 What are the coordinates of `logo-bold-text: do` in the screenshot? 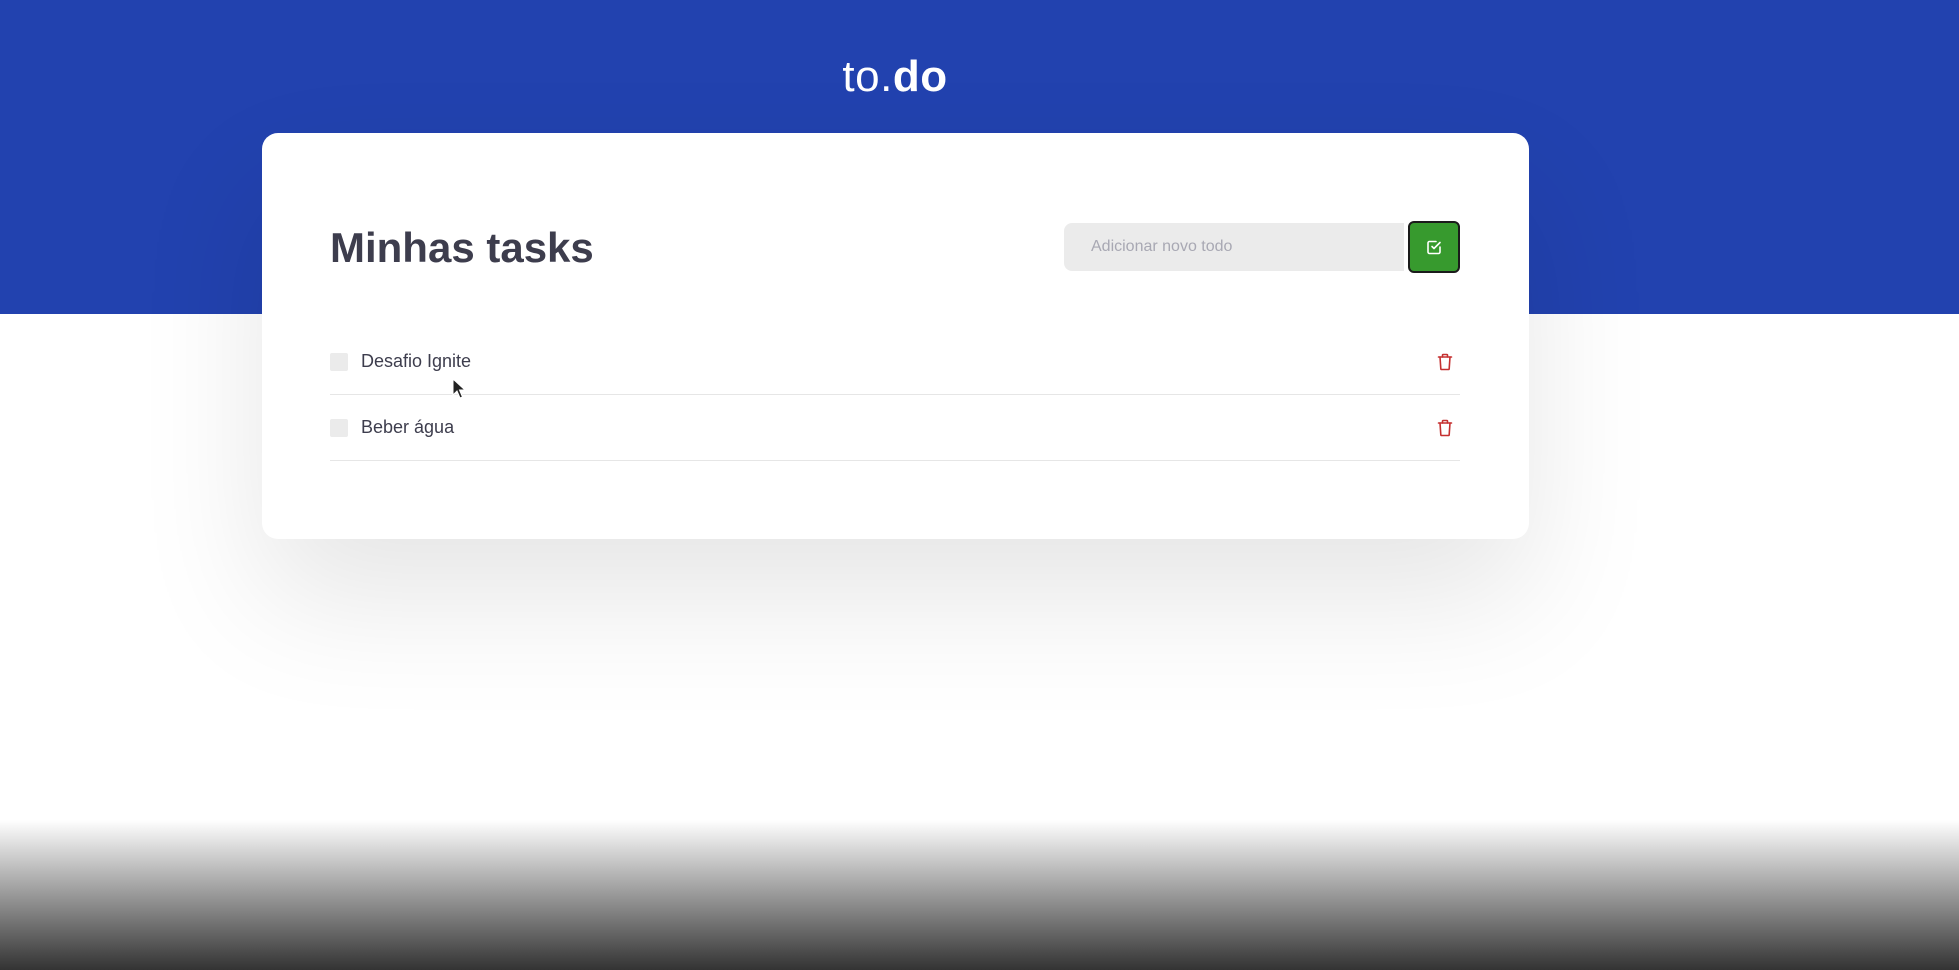 It's located at (920, 76).